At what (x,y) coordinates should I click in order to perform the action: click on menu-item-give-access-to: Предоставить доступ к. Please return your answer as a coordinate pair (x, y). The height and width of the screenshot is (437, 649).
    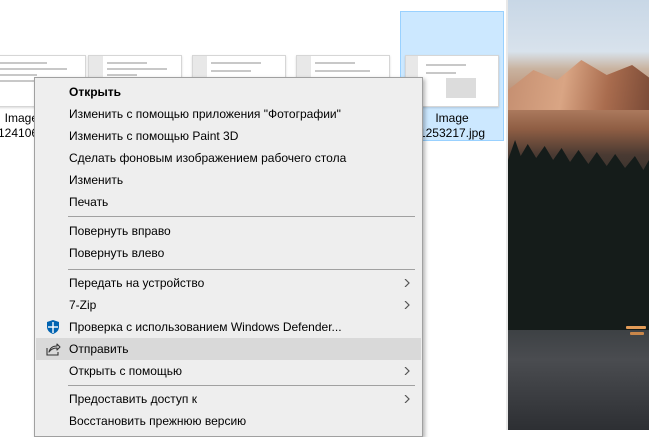
    Looking at the image, I should click on (228, 399).